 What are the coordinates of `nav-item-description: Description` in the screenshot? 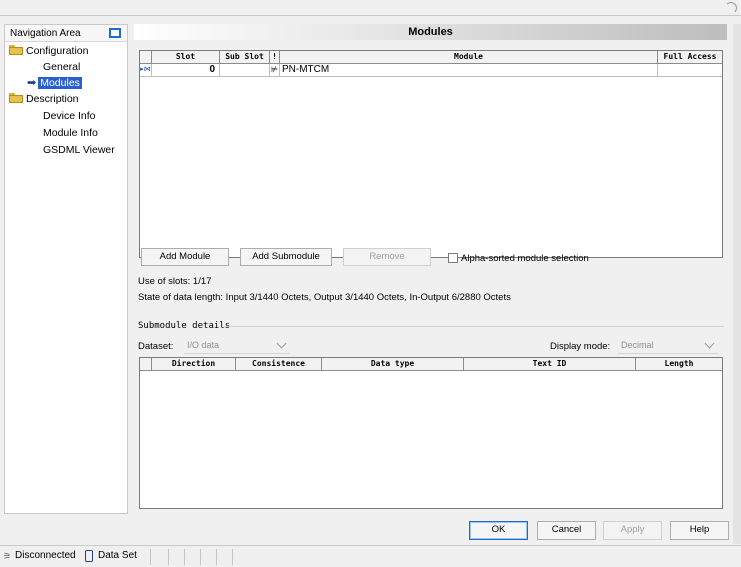 It's located at (44, 99).